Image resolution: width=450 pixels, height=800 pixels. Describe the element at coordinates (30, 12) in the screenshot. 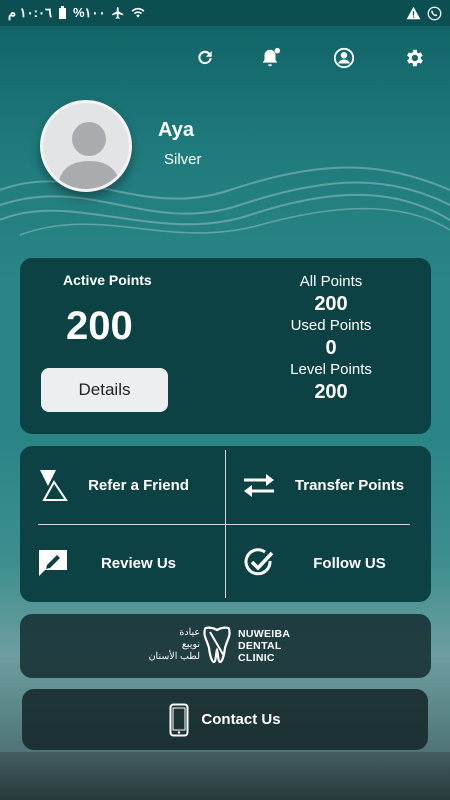

I see `clock: ١٠:٠٦ م` at that location.